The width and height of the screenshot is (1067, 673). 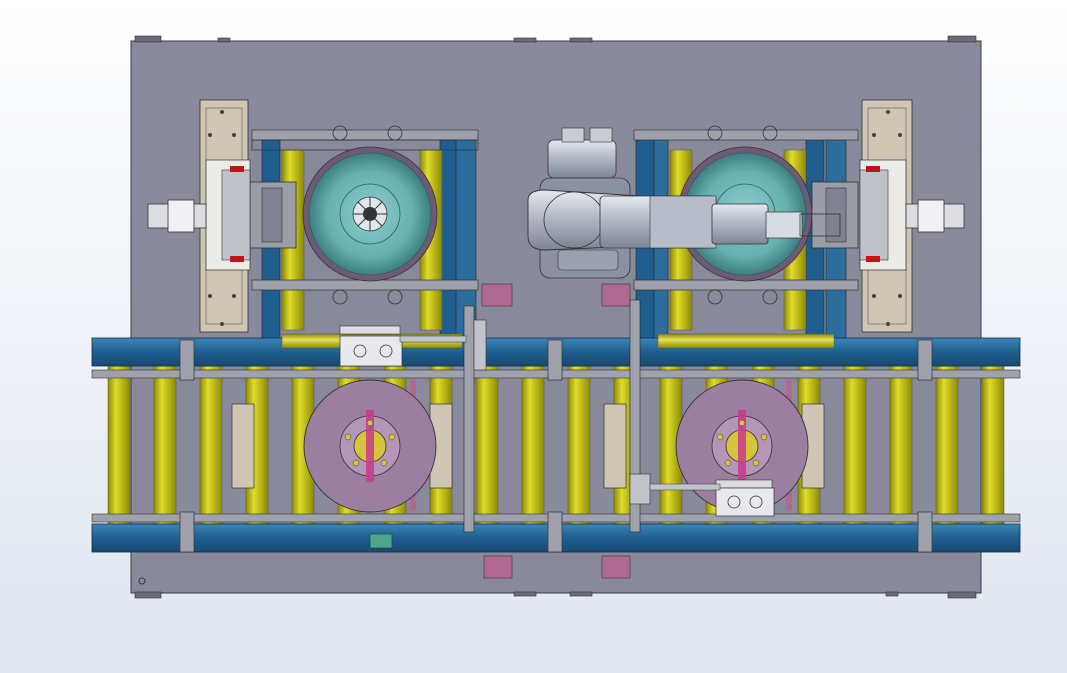 What do you see at coordinates (745, 498) in the screenshot?
I see `bearing-block-right` at bounding box center [745, 498].